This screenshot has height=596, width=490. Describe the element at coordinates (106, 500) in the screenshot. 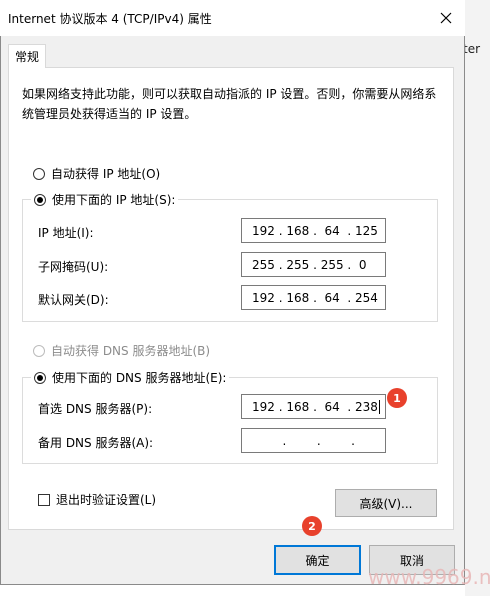

I see `validate-on-exit-label: 退出时验证设置(L)` at that location.